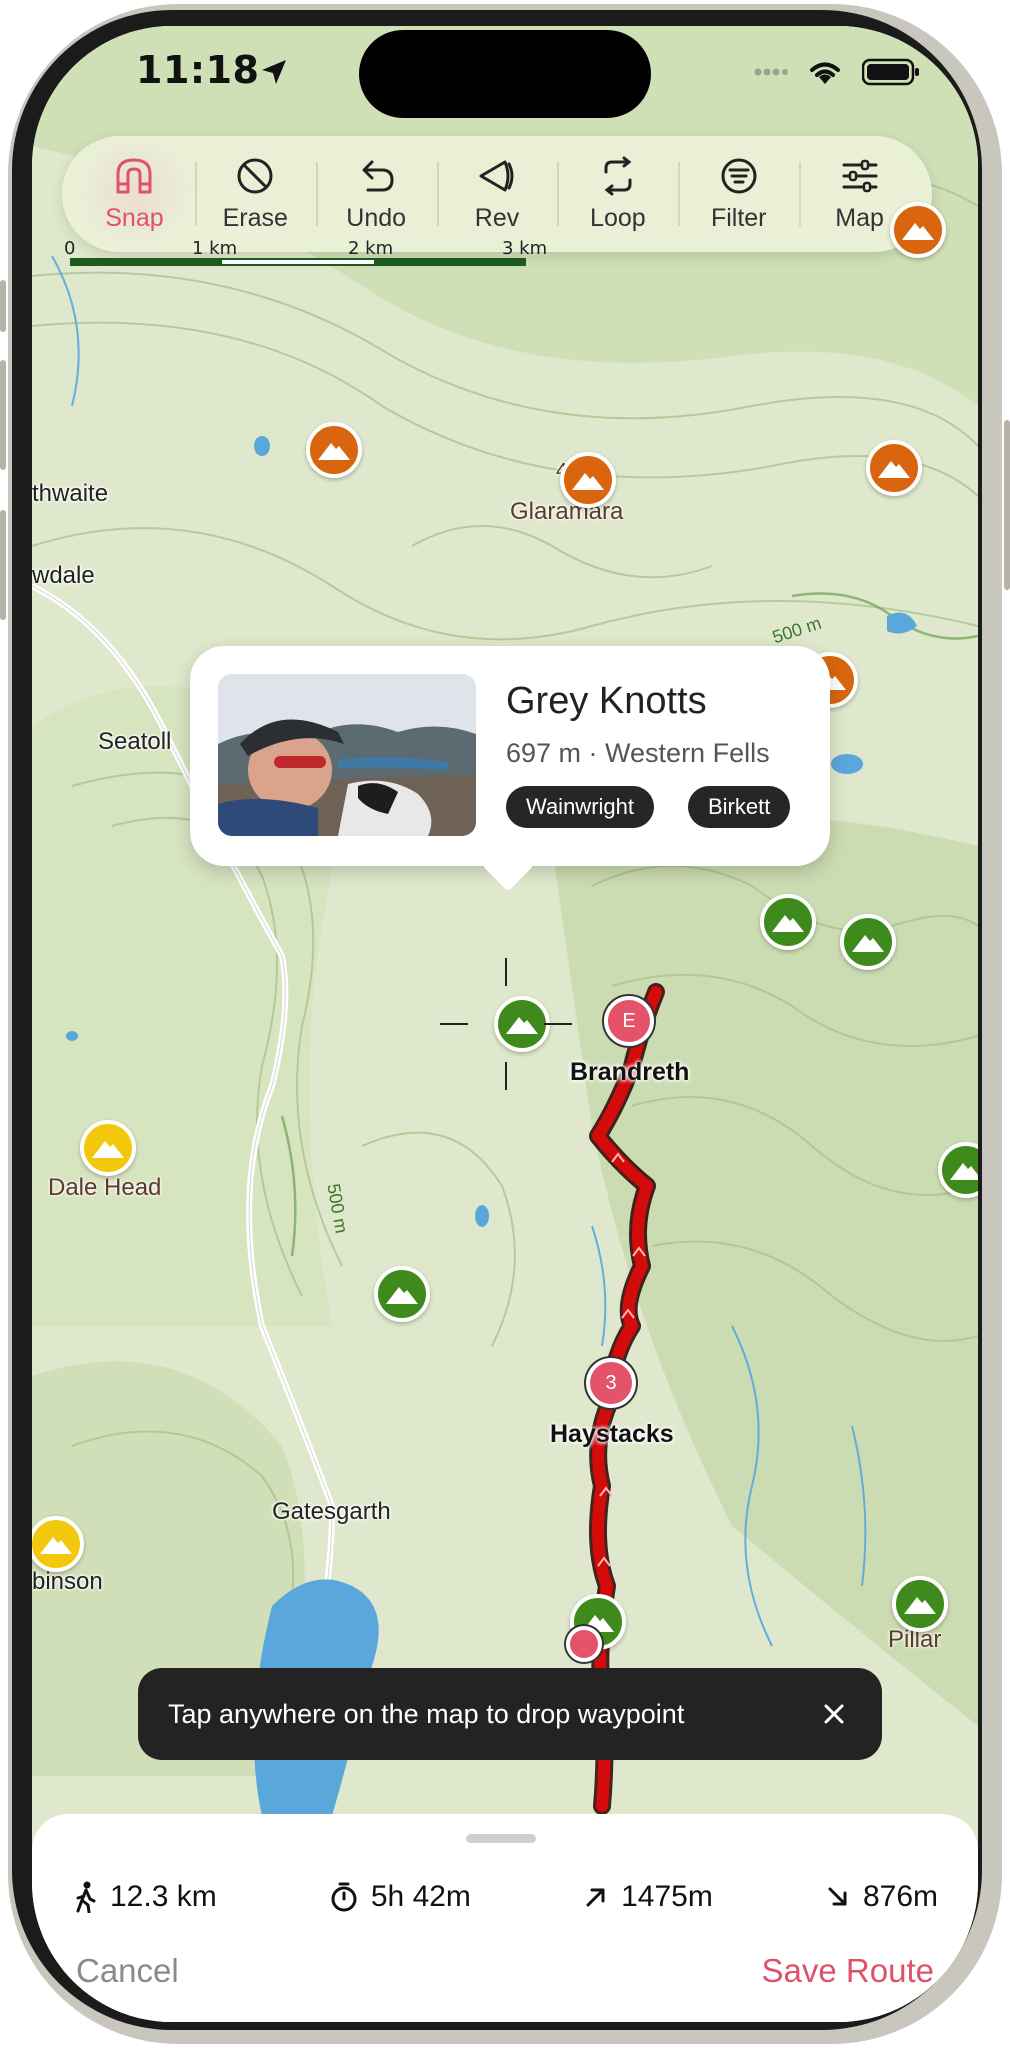  What do you see at coordinates (584, 1644) in the screenshot?
I see `waypoint-start` at bounding box center [584, 1644].